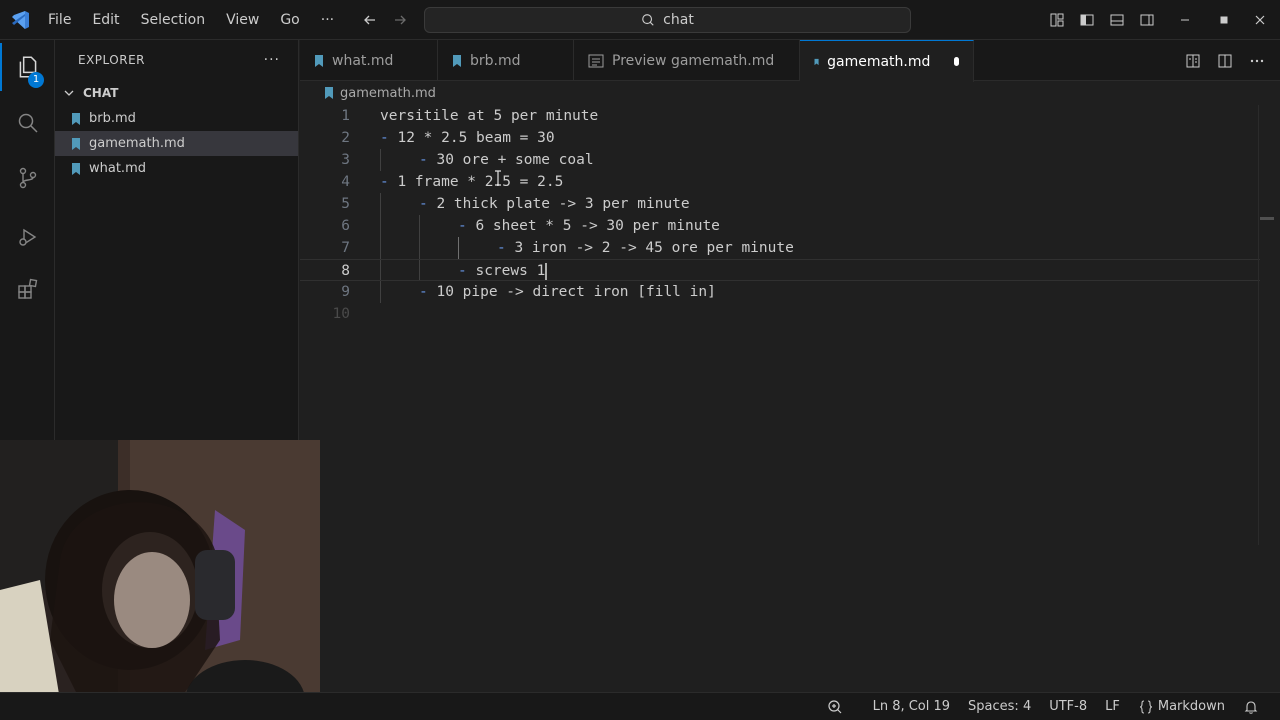 This screenshot has height=720, width=1280. I want to click on line-content: 12 * 2.5 beam = 30, so click(476, 138).